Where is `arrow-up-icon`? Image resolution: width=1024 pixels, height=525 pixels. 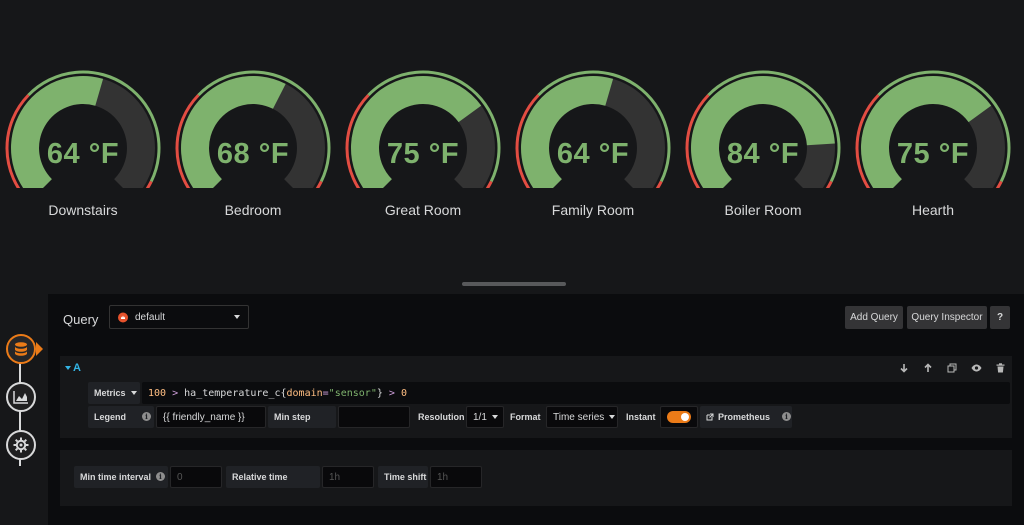 arrow-up-icon is located at coordinates (928, 367).